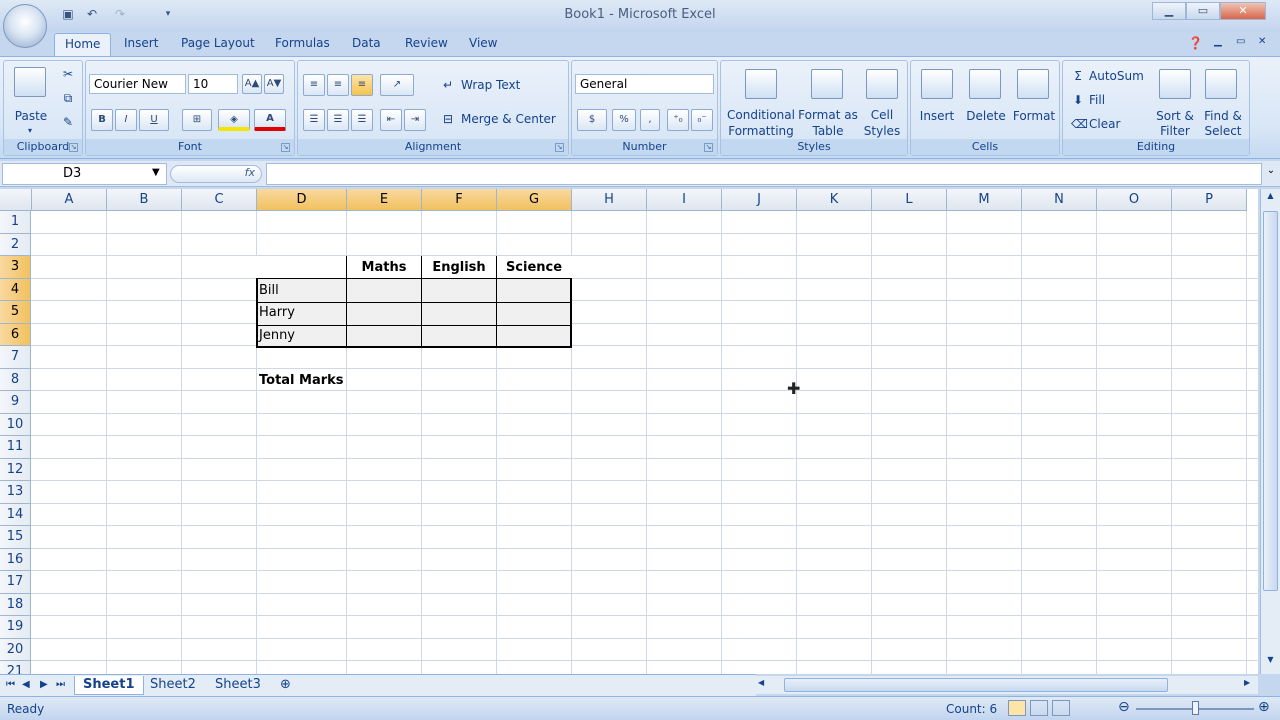 The image size is (1280, 720). Describe the element at coordinates (985, 84) in the screenshot. I see `delete-cells-icon` at that location.